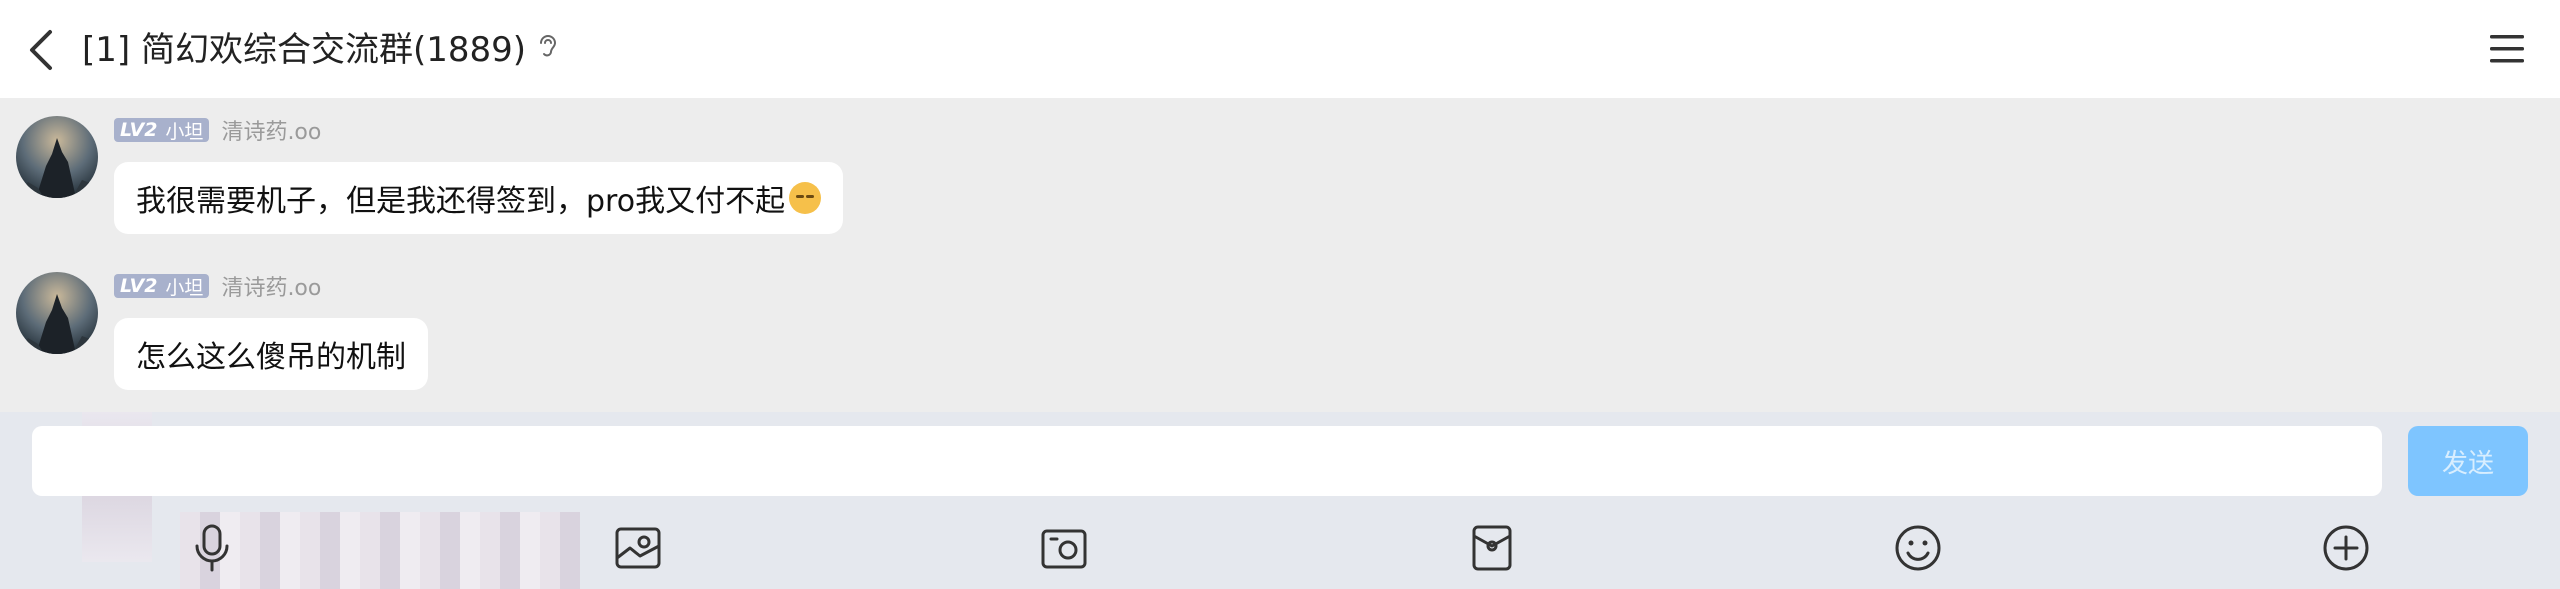 This screenshot has width=2560, height=589. Describe the element at coordinates (2346, 548) in the screenshot. I see `plus-icon` at that location.